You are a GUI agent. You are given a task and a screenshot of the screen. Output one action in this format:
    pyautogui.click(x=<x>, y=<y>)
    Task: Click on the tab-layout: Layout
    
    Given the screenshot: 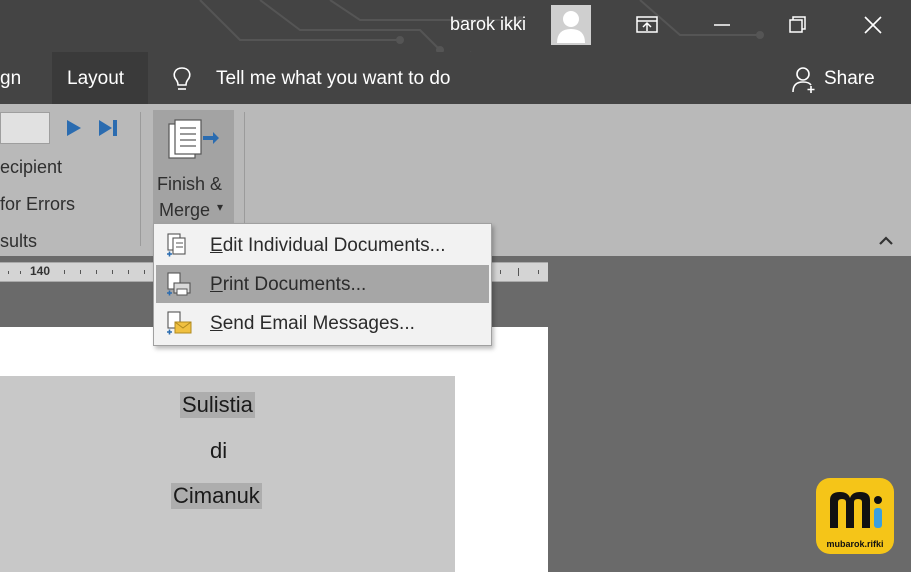 What is the action you would take?
    pyautogui.click(x=95, y=79)
    